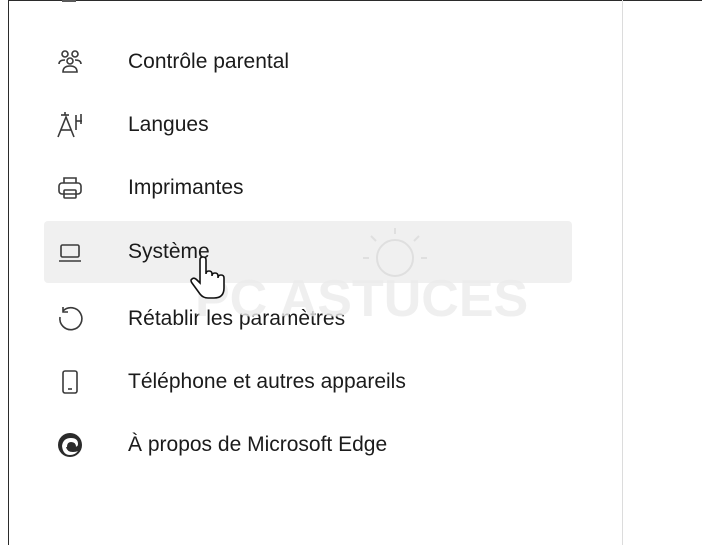 Image resolution: width=702 pixels, height=545 pixels. What do you see at coordinates (70, 252) in the screenshot?
I see `laptop-icon` at bounding box center [70, 252].